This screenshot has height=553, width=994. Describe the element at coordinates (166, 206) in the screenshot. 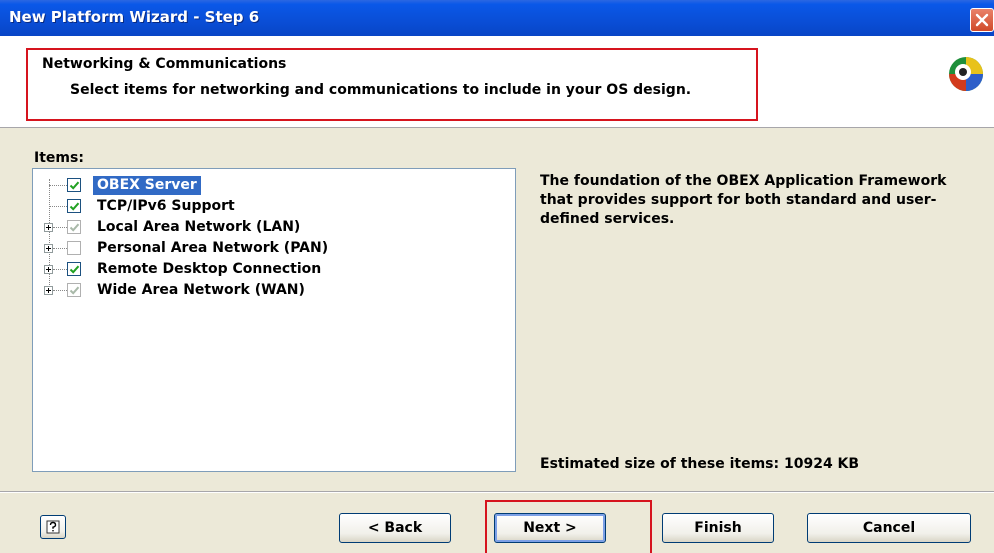

I see `tree-item-label: TCP/IPv6 Support` at that location.